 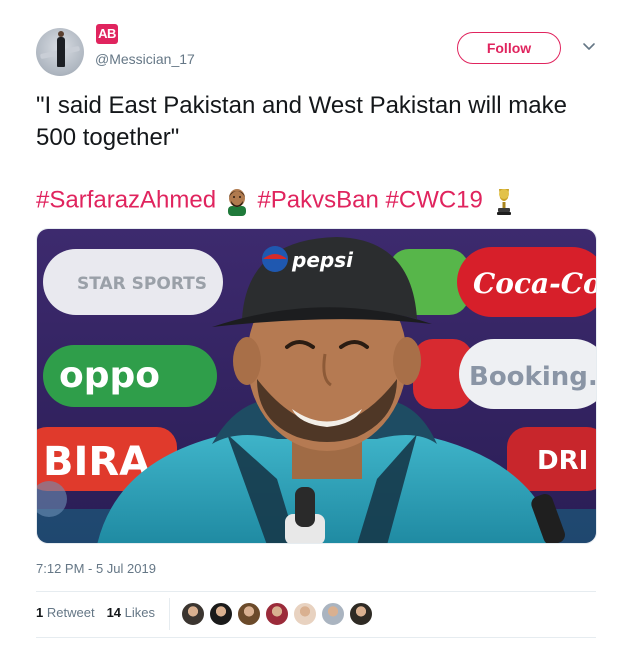 What do you see at coordinates (503, 201) in the screenshot?
I see `trophy-icon` at bounding box center [503, 201].